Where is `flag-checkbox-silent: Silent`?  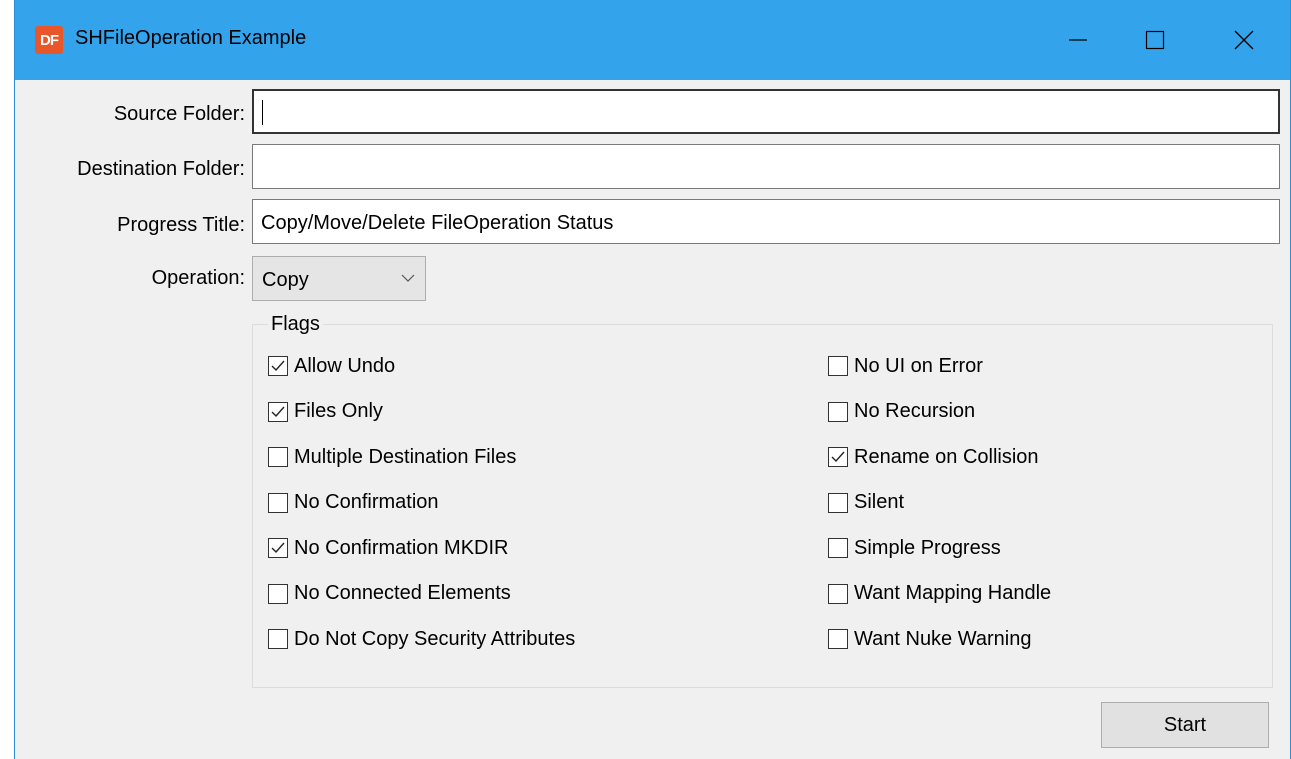
flag-checkbox-silent: Silent is located at coordinates (866, 503).